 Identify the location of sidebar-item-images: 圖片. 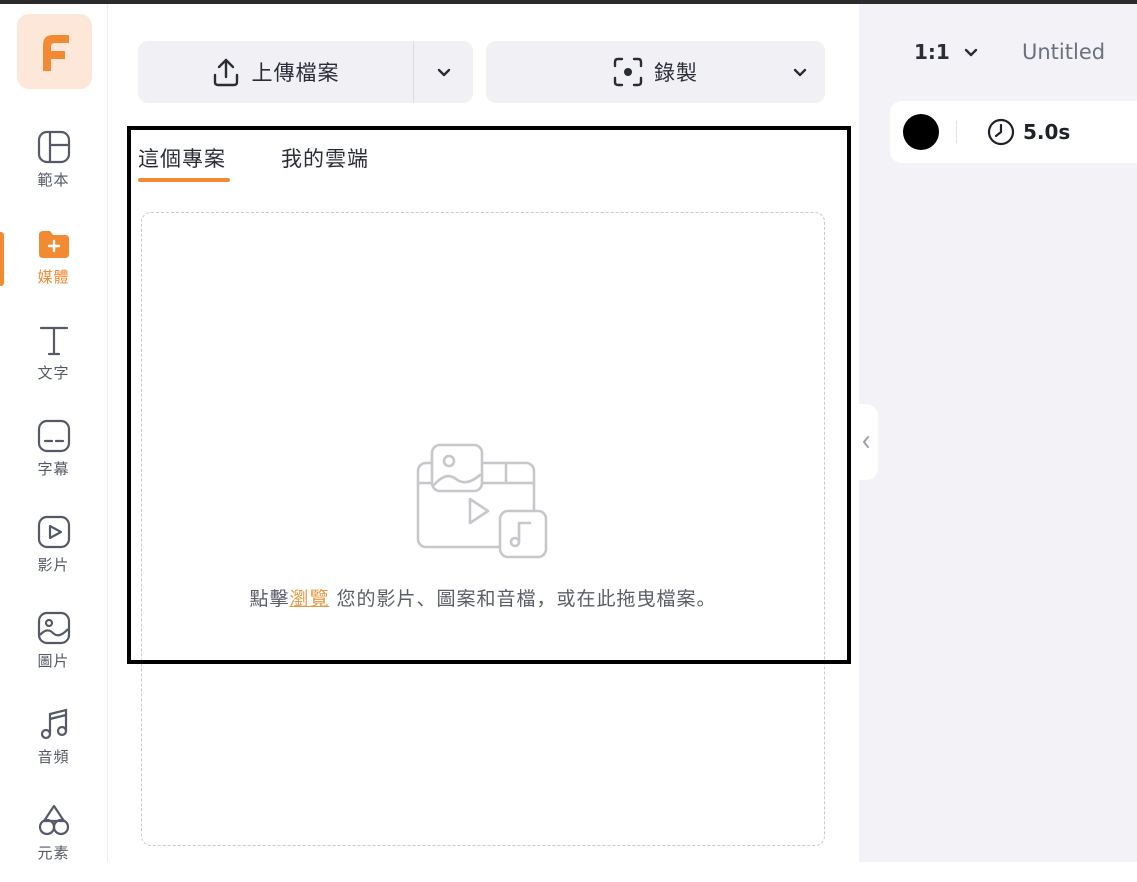
(53, 650).